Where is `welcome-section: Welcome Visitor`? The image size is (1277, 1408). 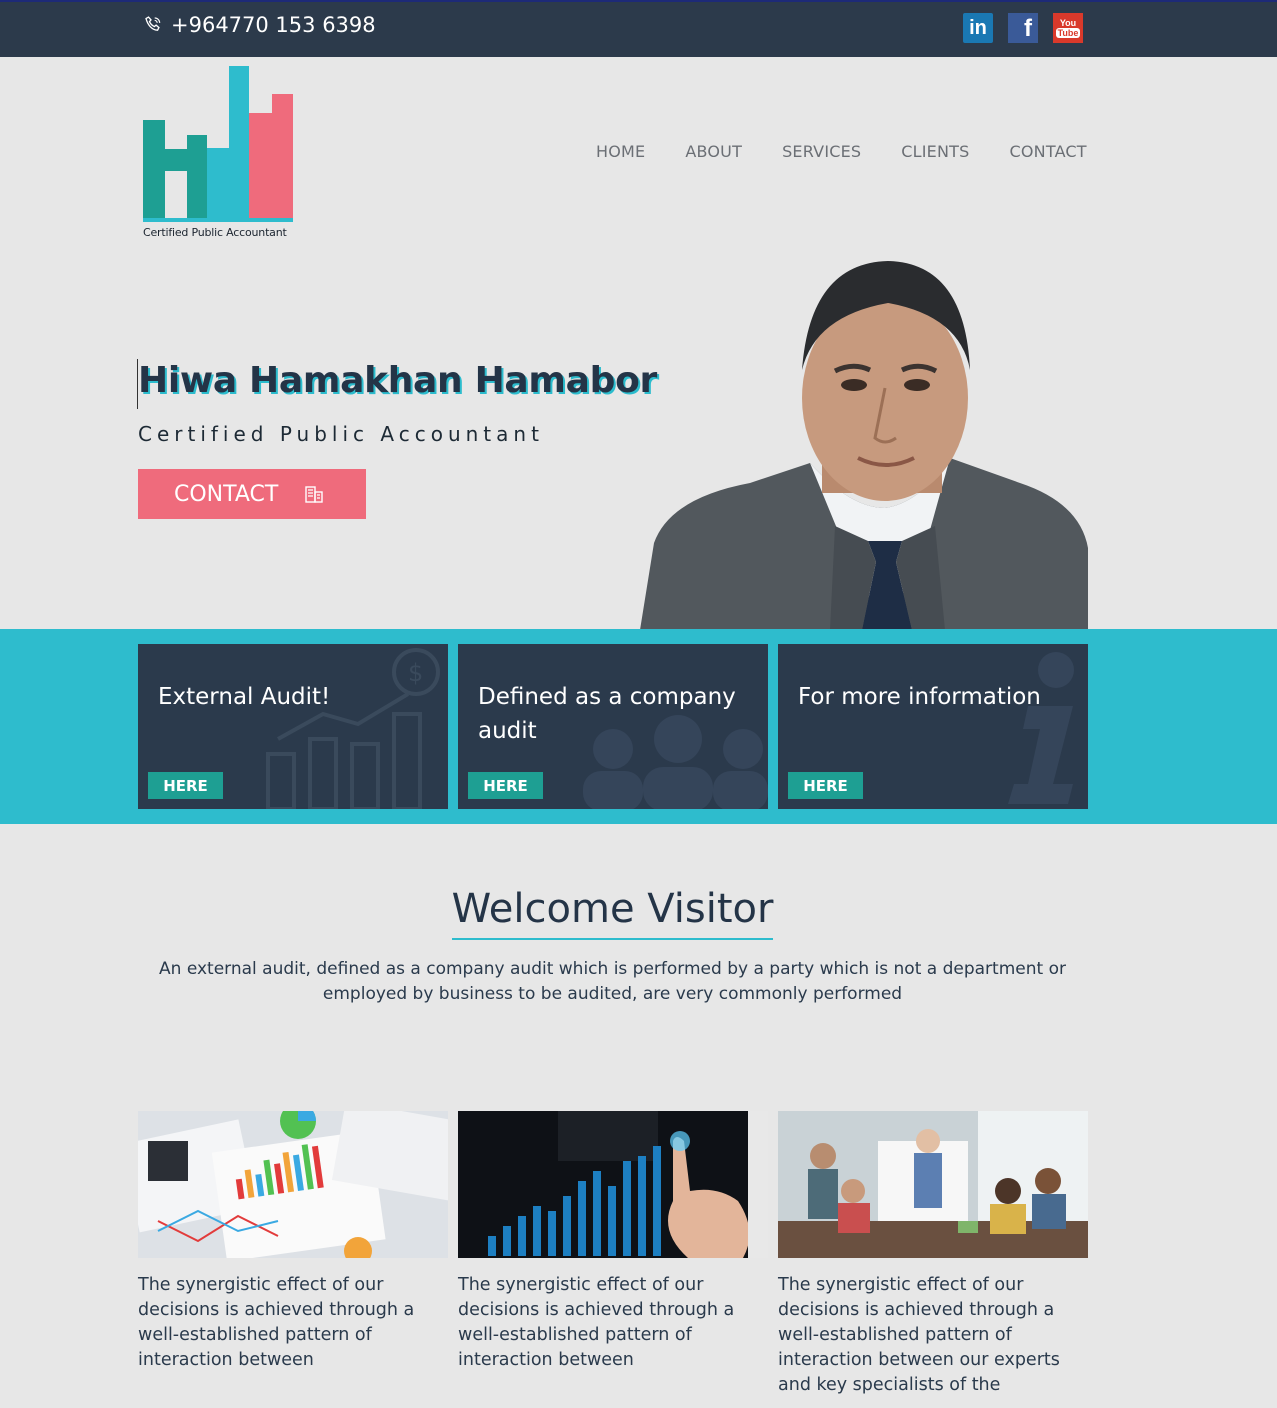 welcome-section: Welcome Visitor is located at coordinates (612, 913).